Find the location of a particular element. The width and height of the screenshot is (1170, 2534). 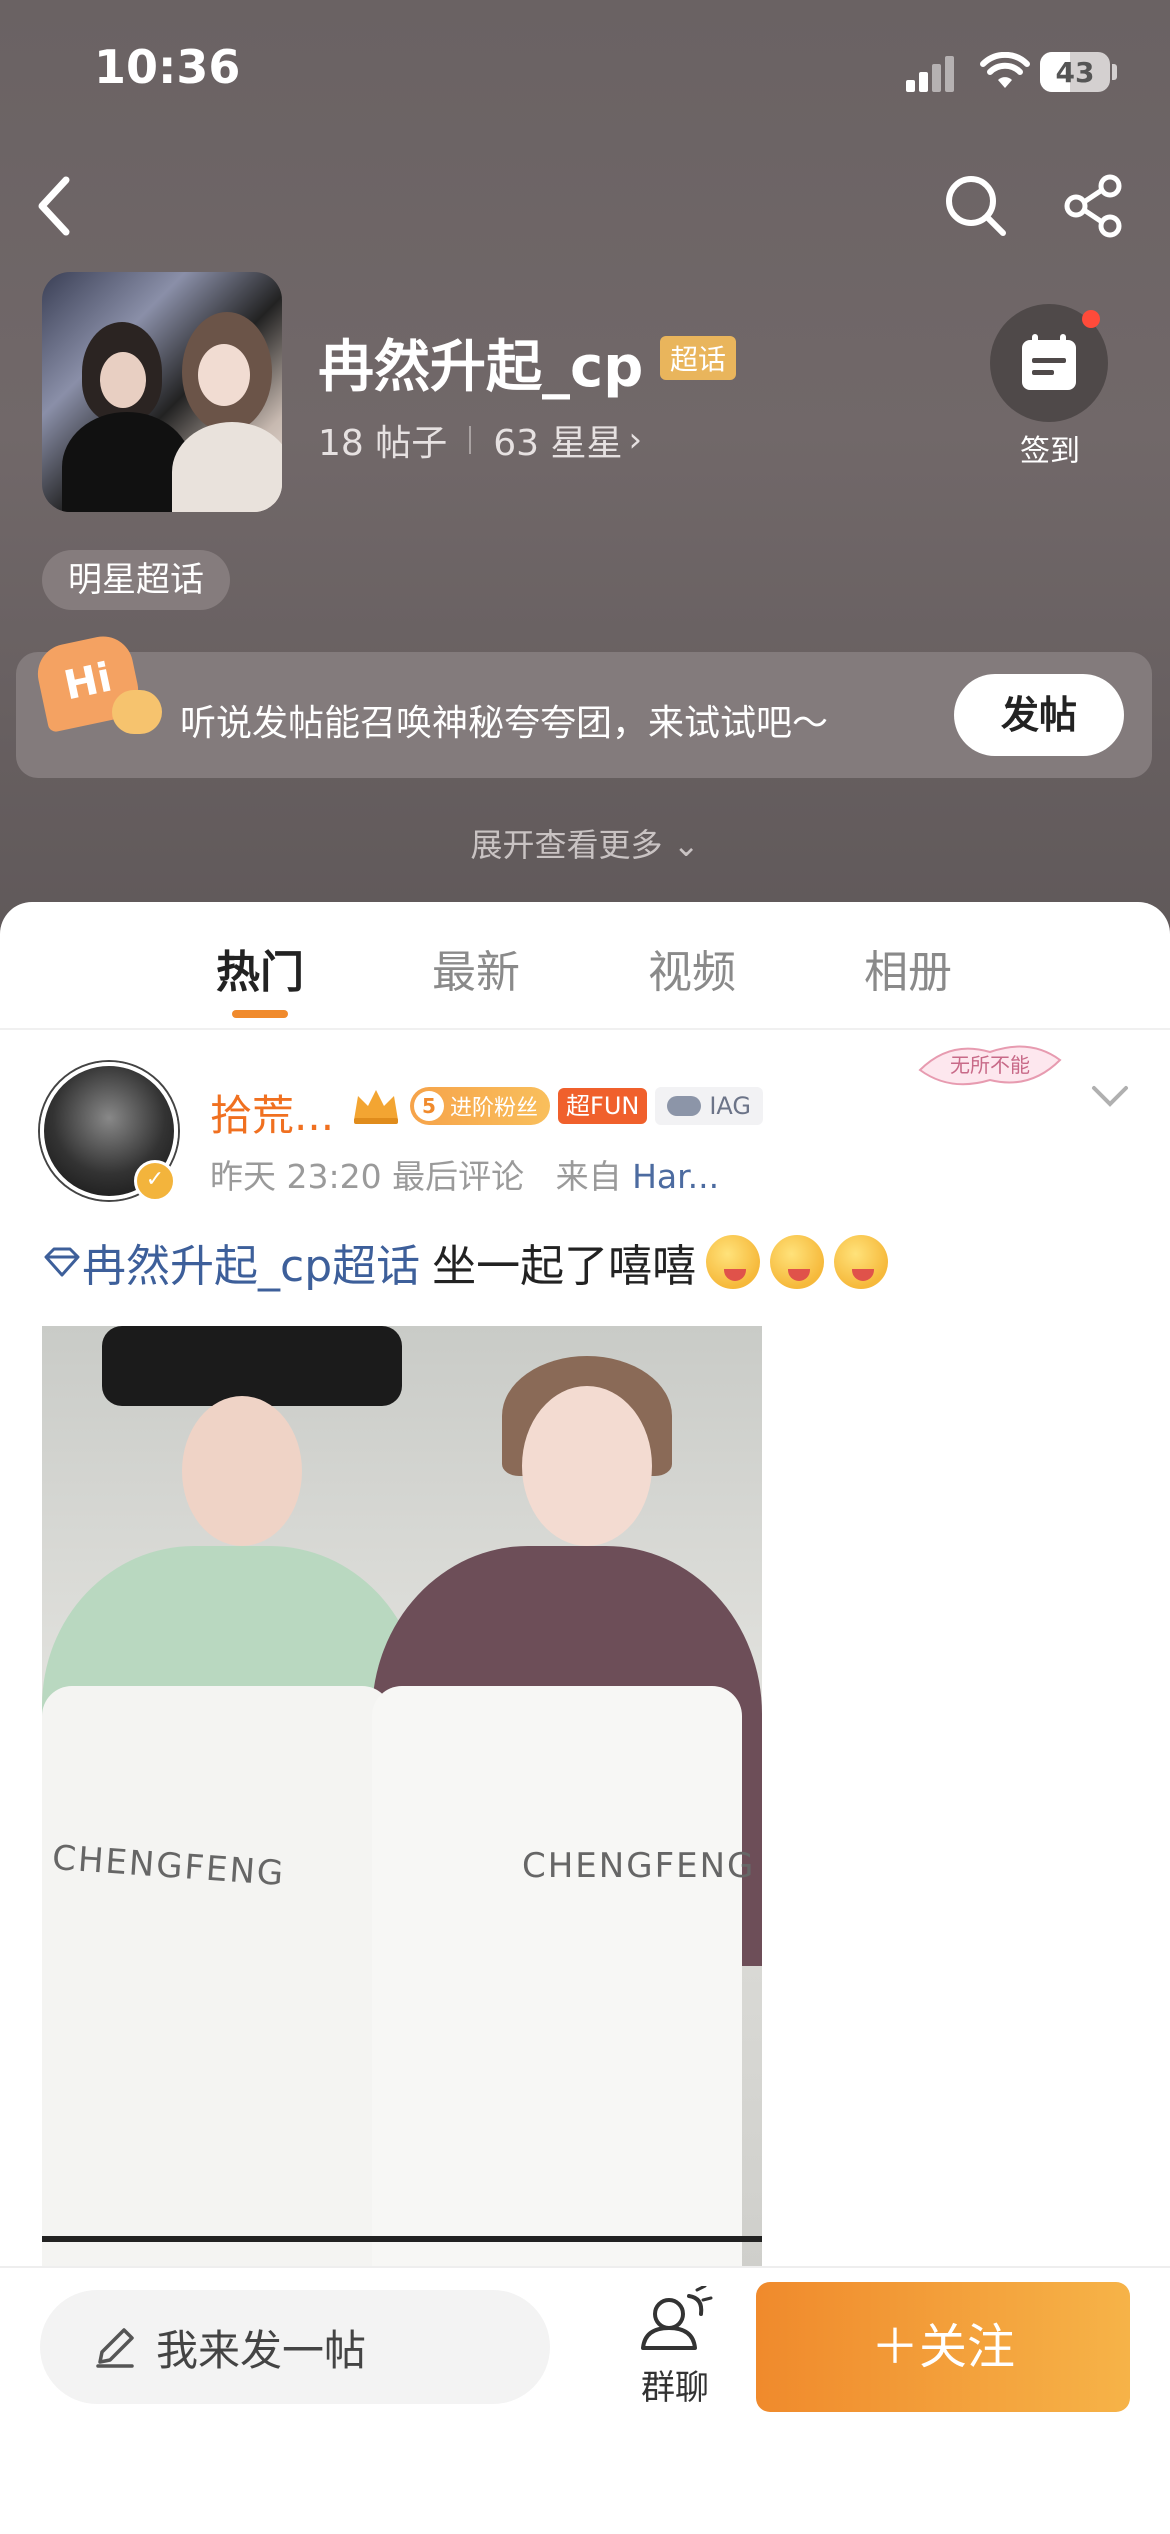

expand-more-label: 展开查看更多 is located at coordinates (566, 845).